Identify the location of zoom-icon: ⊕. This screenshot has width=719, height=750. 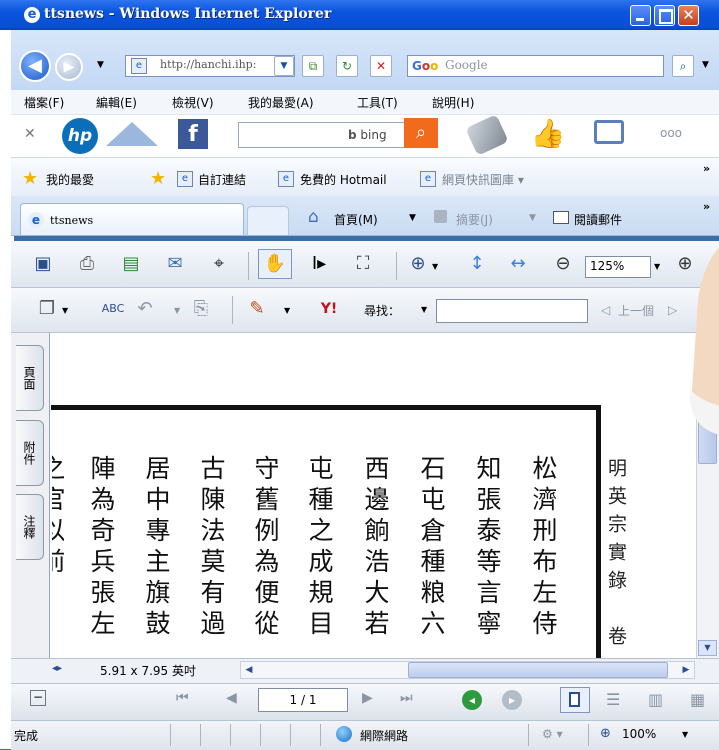
(605, 733).